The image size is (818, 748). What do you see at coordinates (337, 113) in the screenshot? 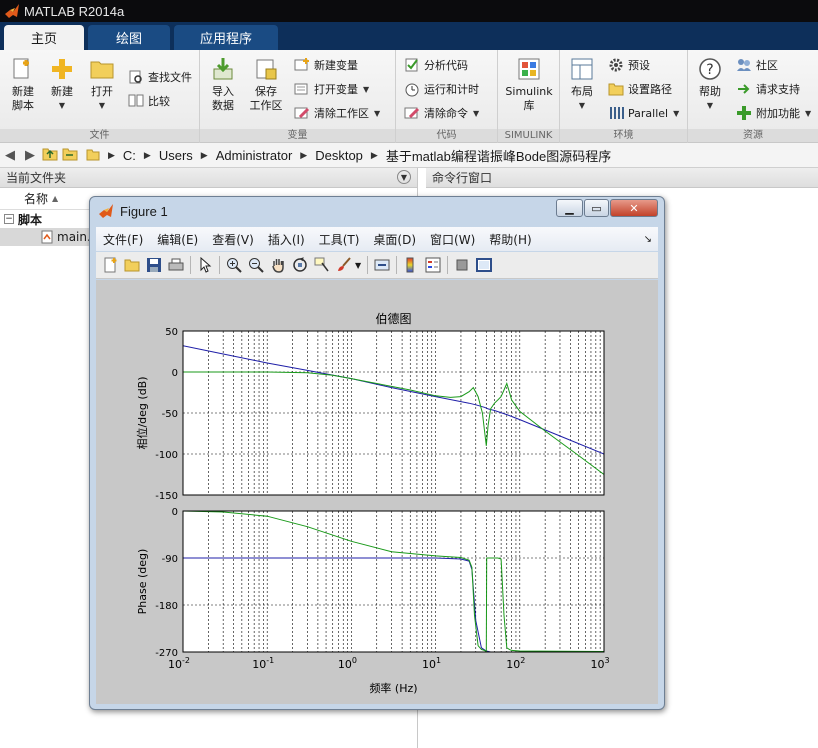
I see `clear-workspace-button: 清除工作区 ▼` at bounding box center [337, 113].